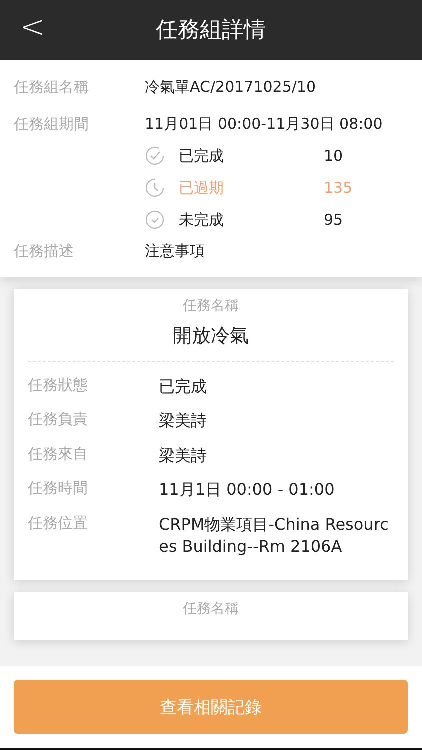  What do you see at coordinates (338, 188) in the screenshot?
I see `status-count: 135` at bounding box center [338, 188].